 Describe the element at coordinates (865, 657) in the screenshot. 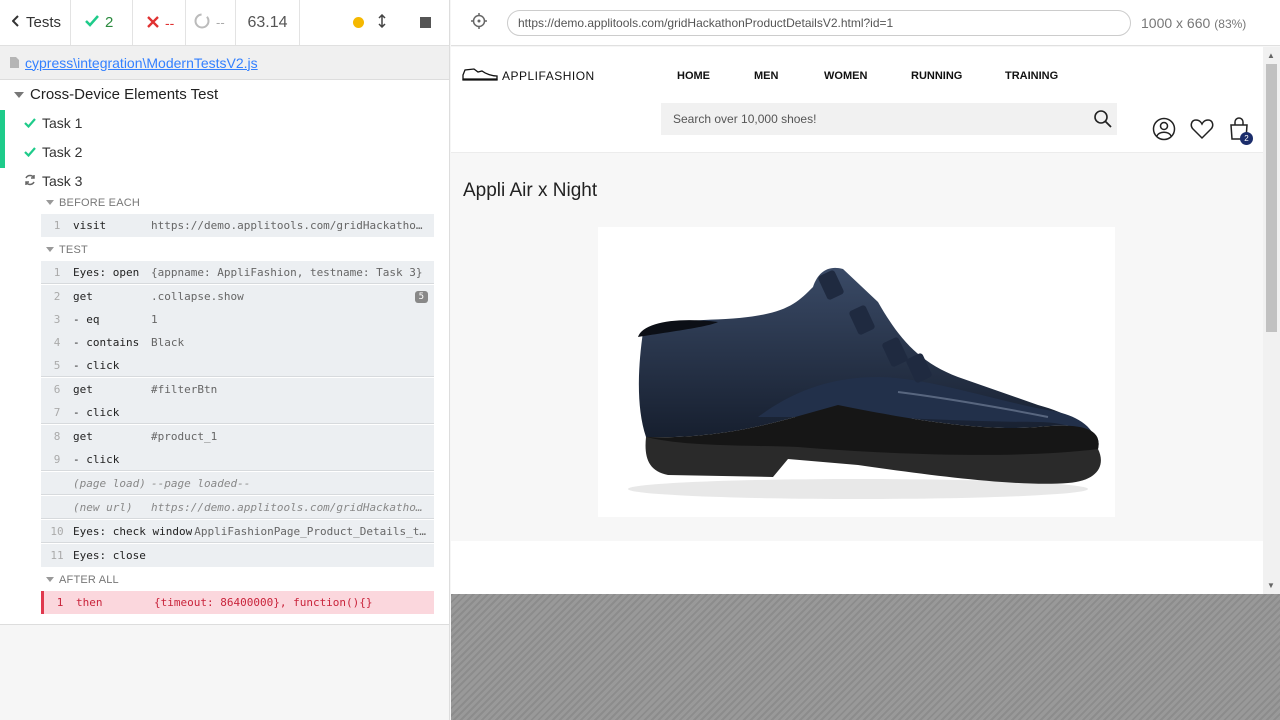

I see `aut-background` at that location.